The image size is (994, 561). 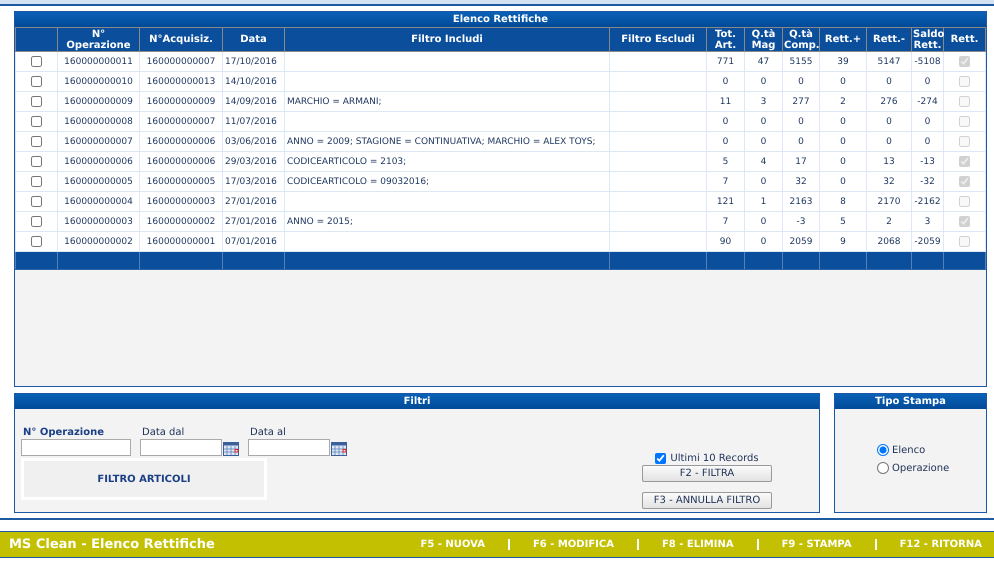 What do you see at coordinates (817, 544) in the screenshot?
I see `shortcut-link: F9 - STAMPA` at bounding box center [817, 544].